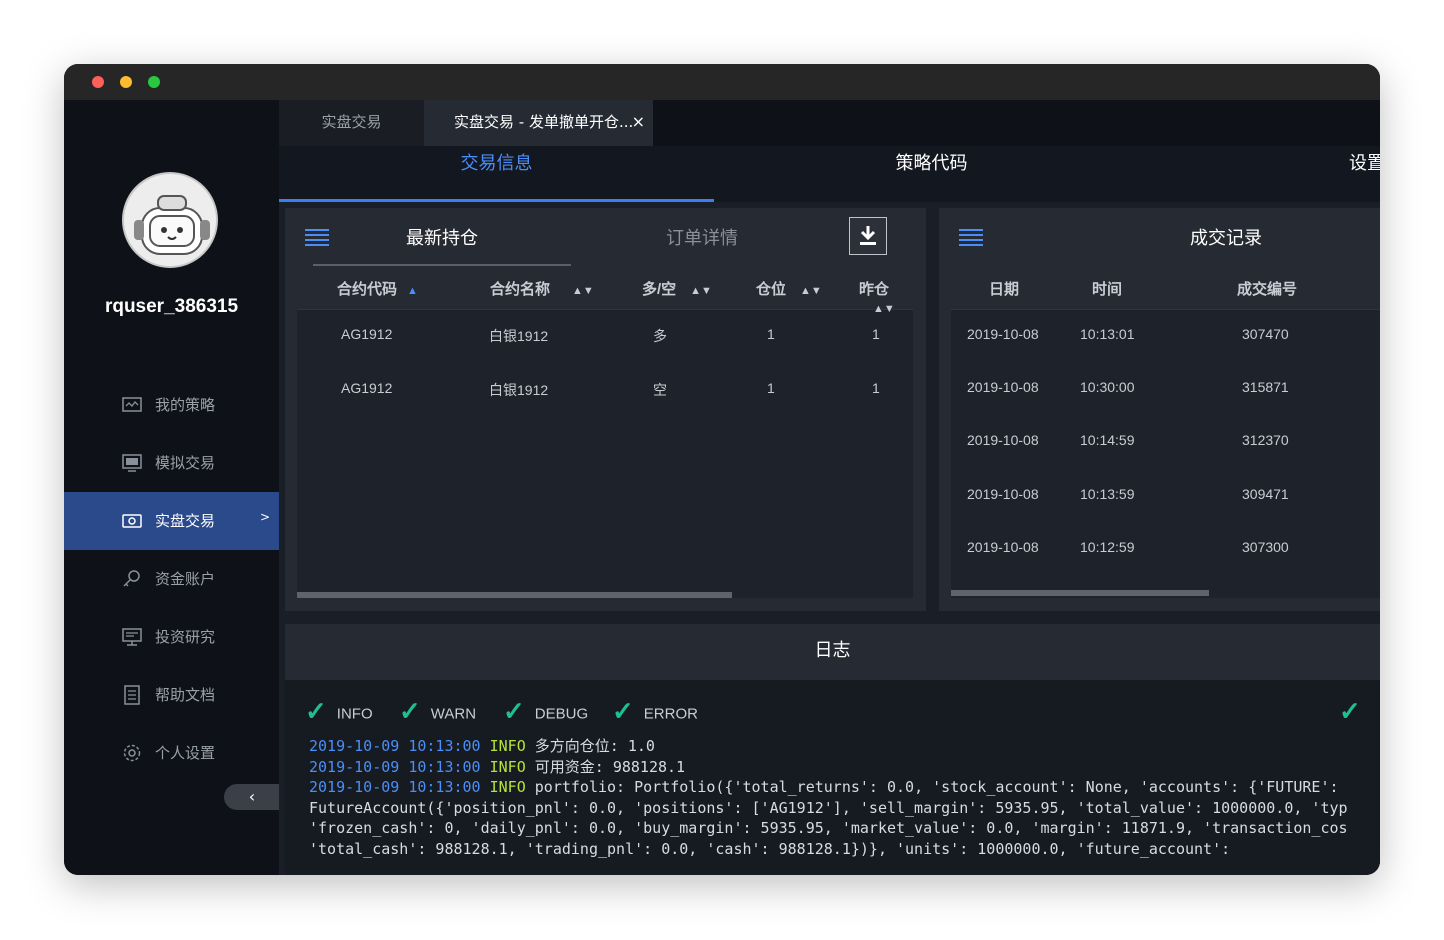  I want to click on collapse-sidebar-button: ‹, so click(252, 797).